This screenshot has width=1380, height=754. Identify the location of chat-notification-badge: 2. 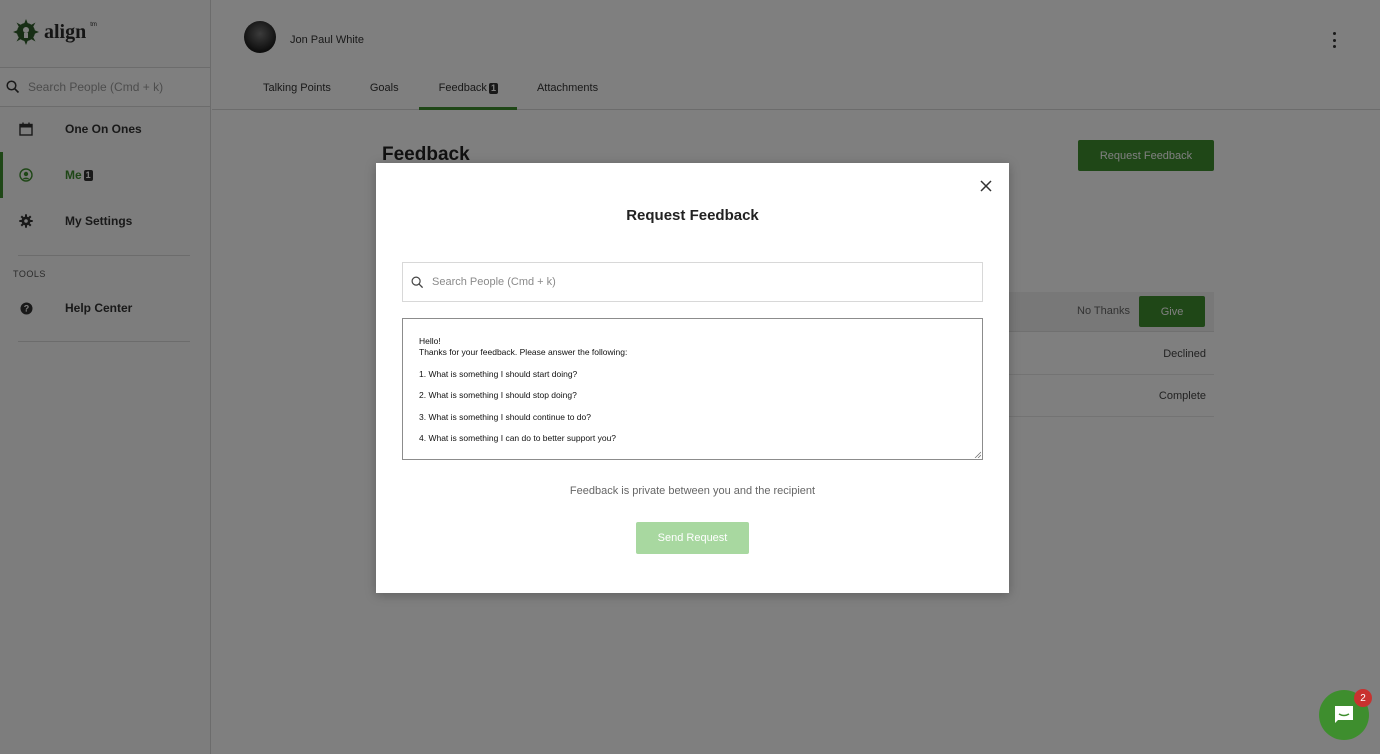
(1363, 698).